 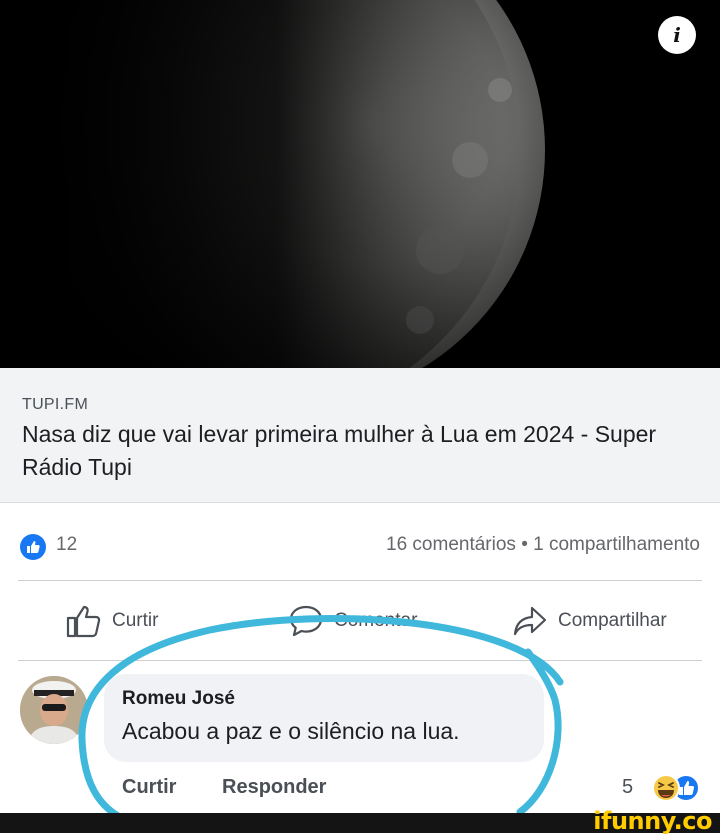 I want to click on comment-label: Comentar, so click(x=376, y=620).